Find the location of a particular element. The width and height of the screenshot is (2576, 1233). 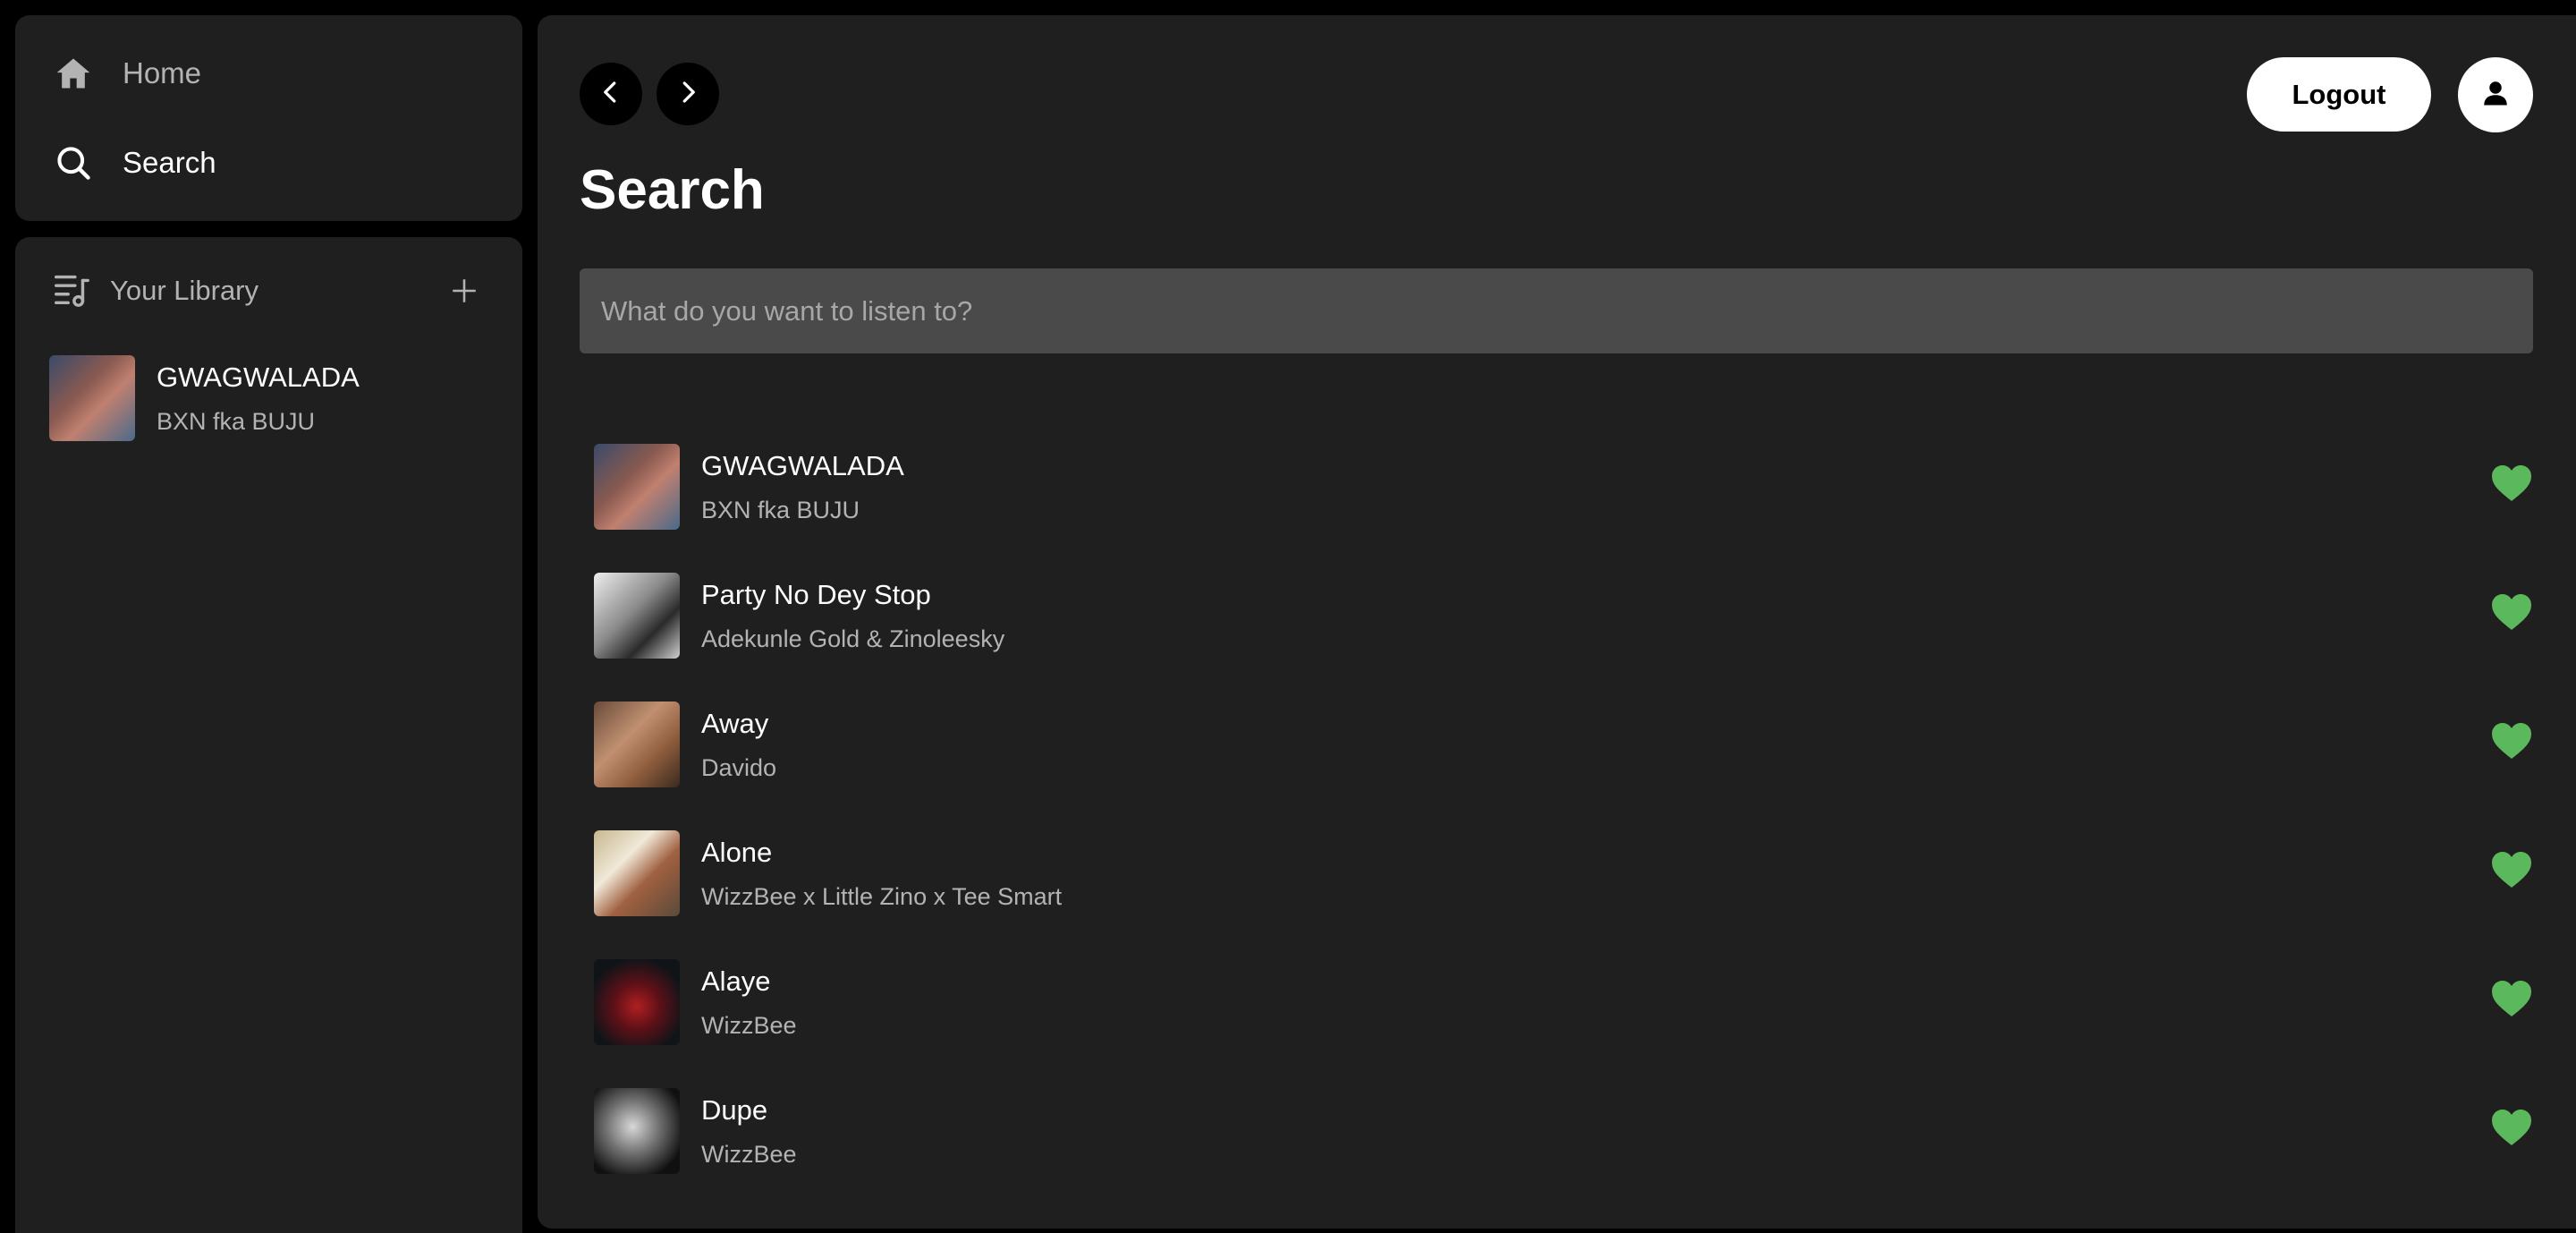

track-title: Alone is located at coordinates (737, 852).